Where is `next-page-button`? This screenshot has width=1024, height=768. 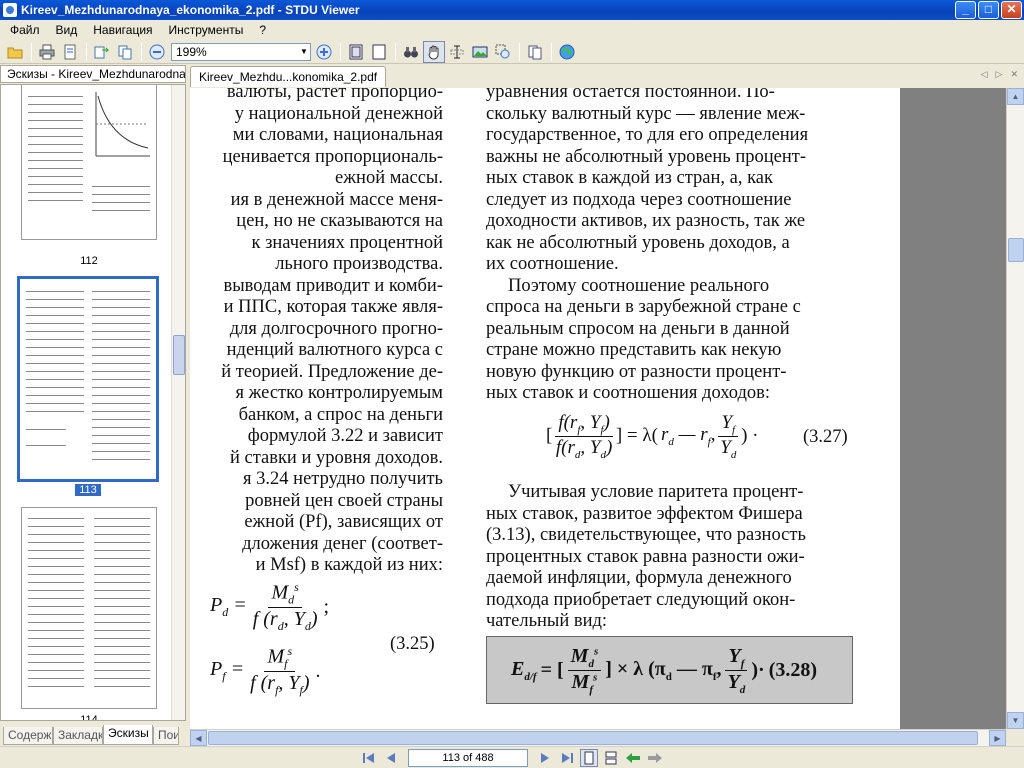
next-page-button is located at coordinates (545, 758).